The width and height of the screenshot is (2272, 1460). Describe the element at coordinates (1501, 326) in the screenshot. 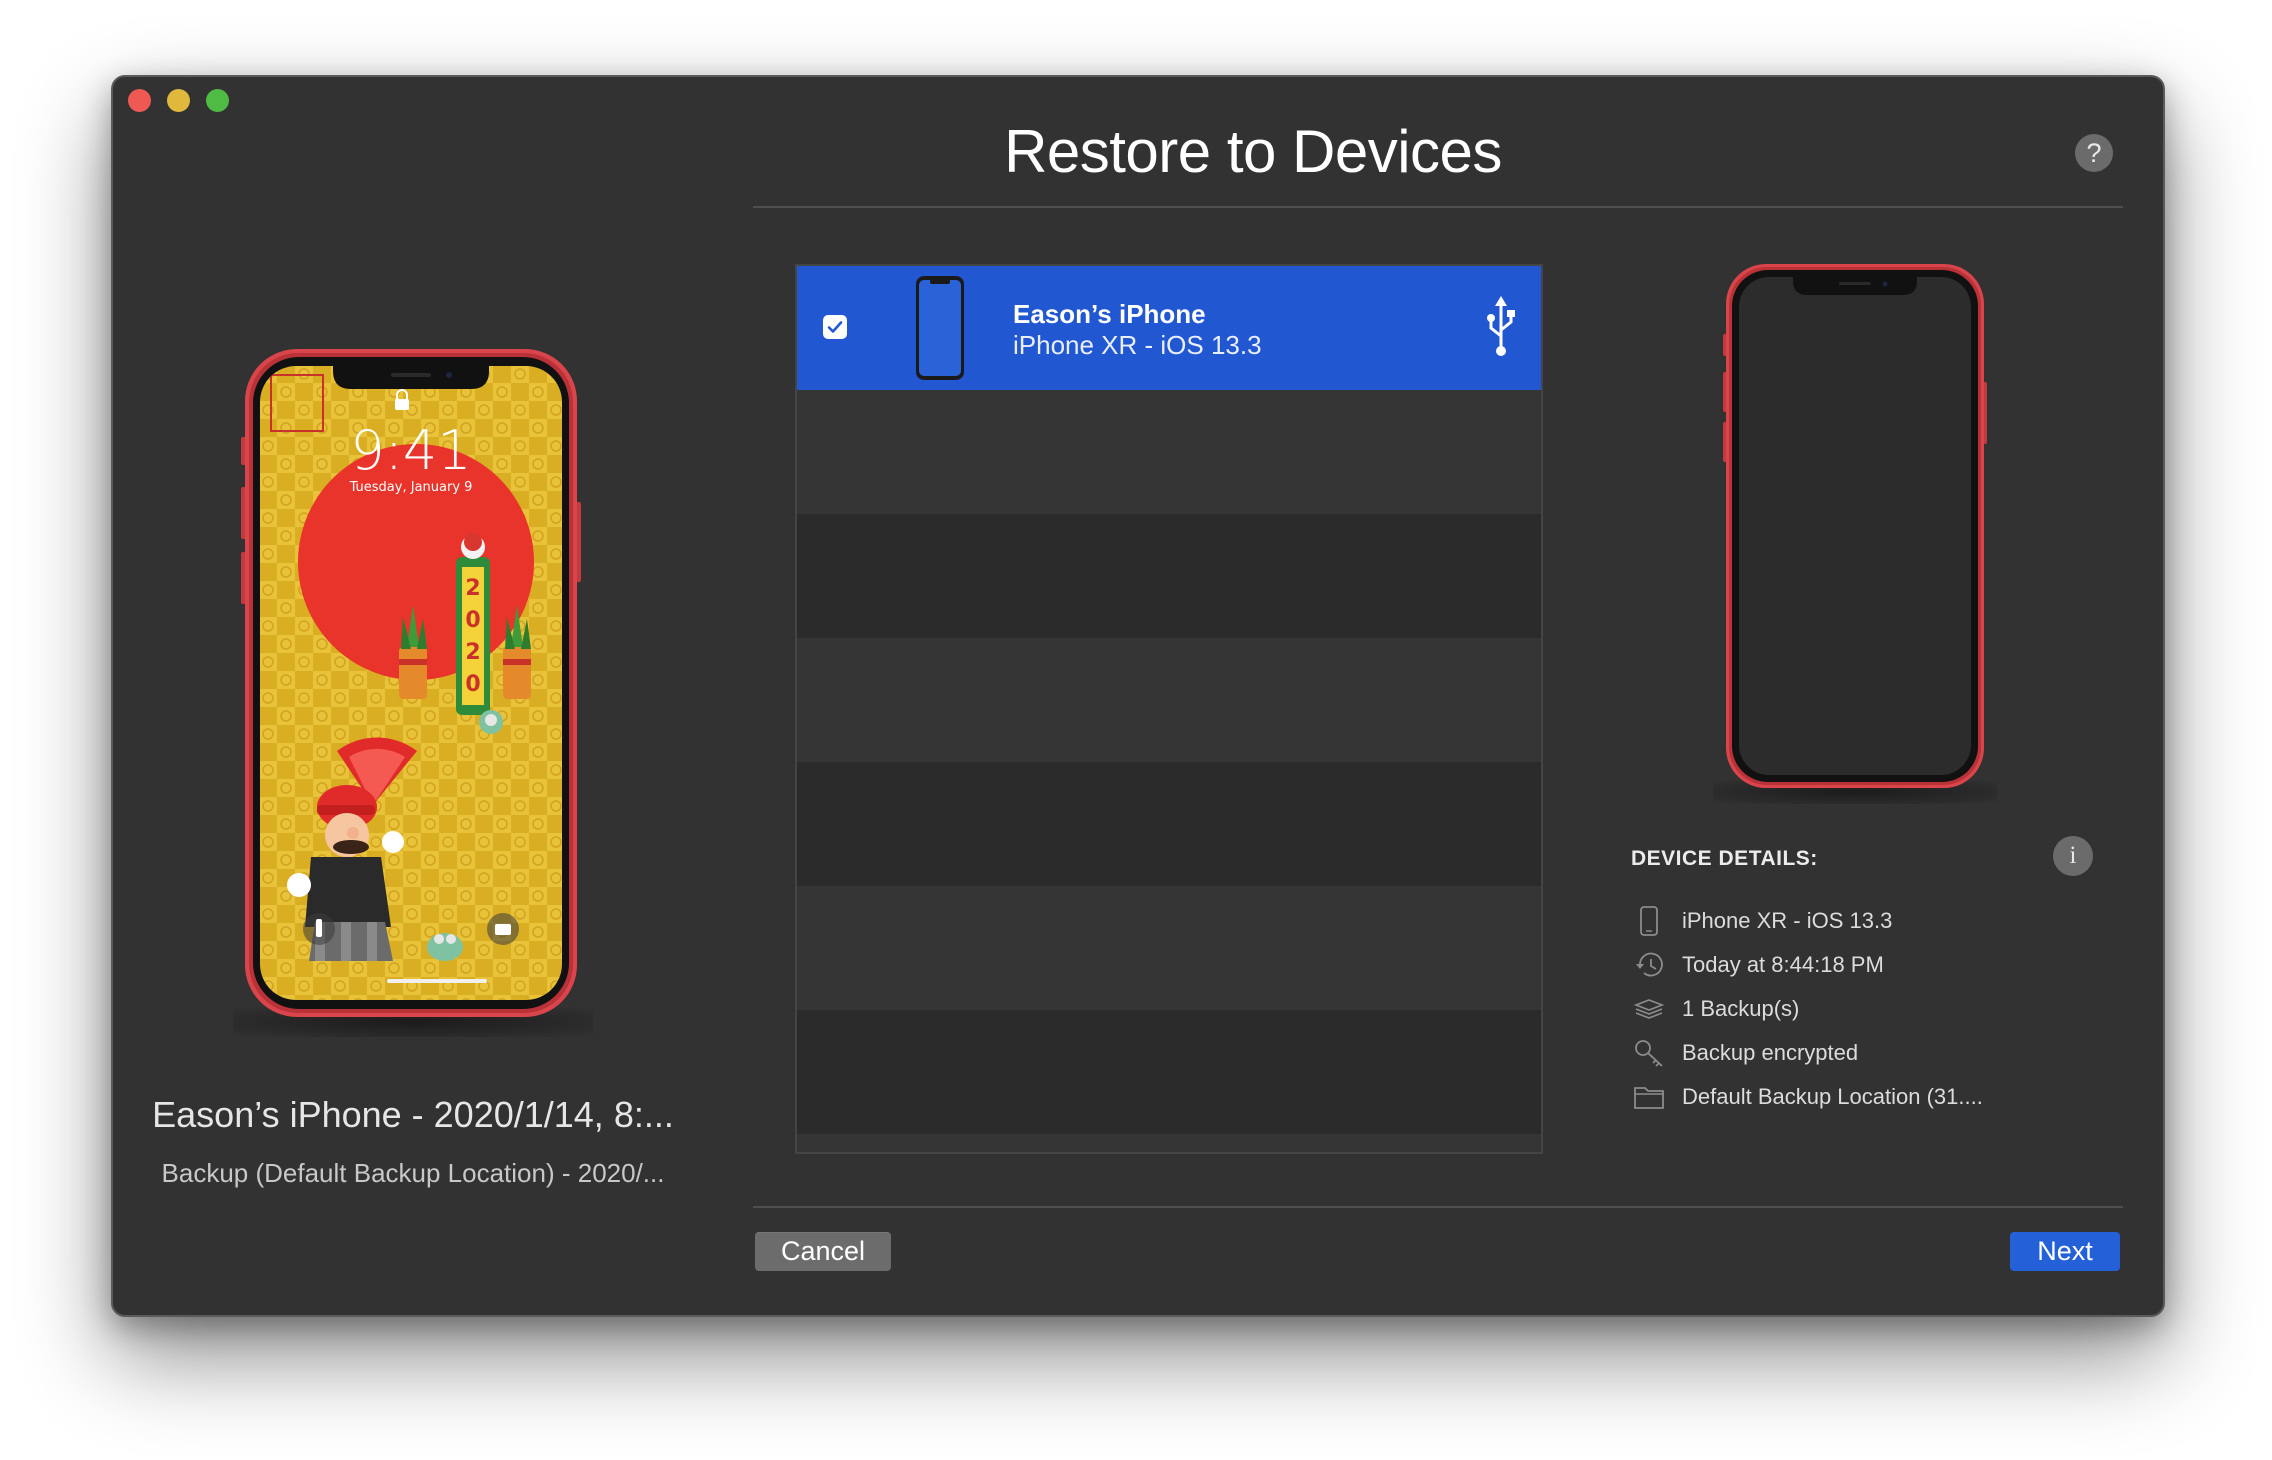

I see `usb-icon` at that location.